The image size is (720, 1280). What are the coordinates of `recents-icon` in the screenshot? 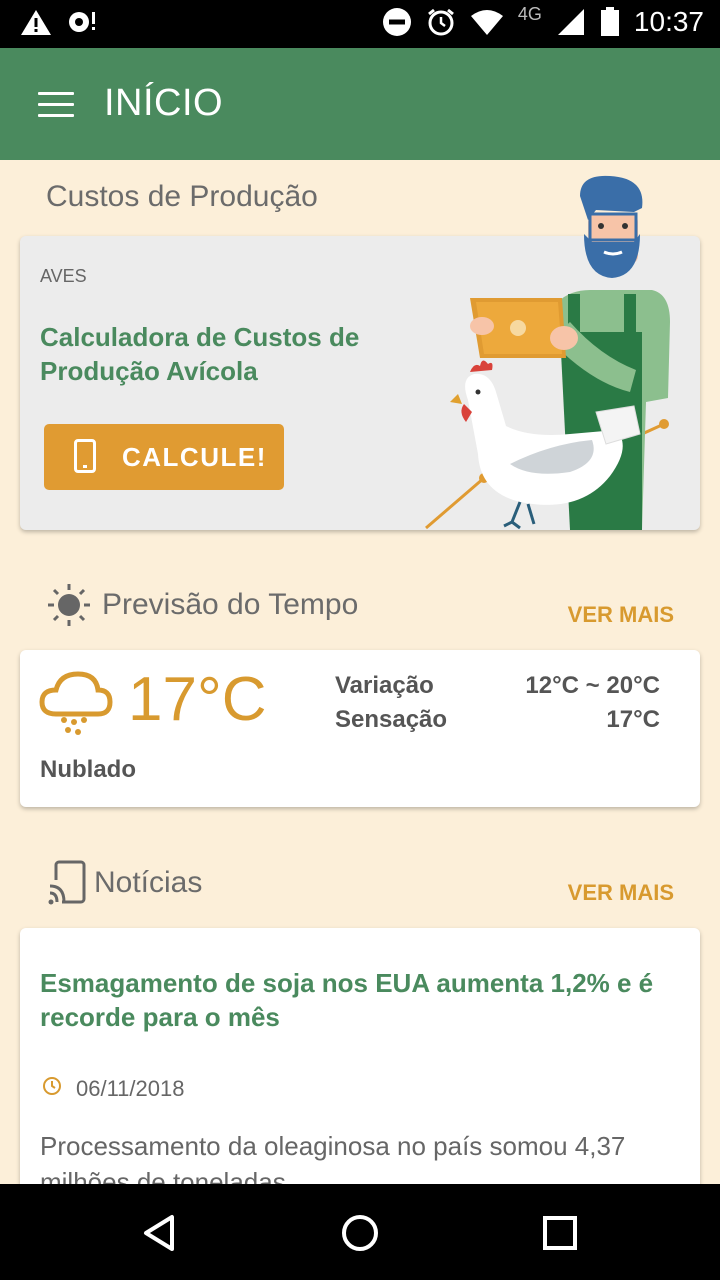 It's located at (560, 1233).